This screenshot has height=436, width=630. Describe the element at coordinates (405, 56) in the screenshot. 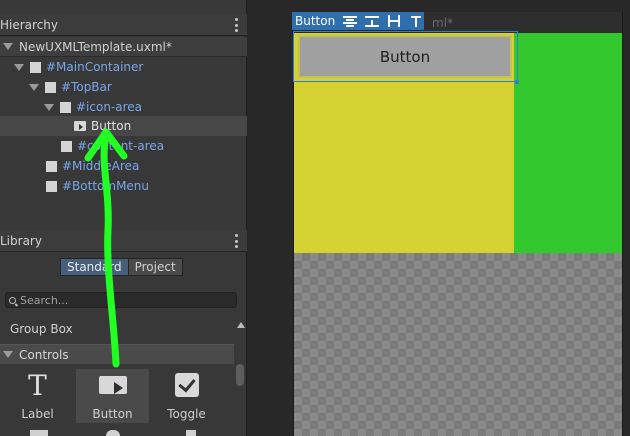

I see `canvas-button: Button` at that location.